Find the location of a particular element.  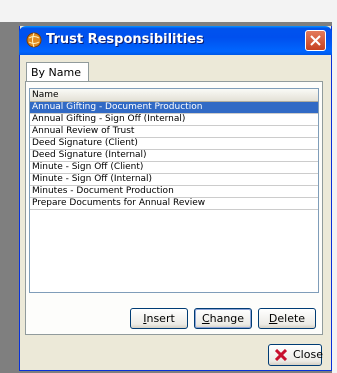

list-item: Deed Signature (Client) is located at coordinates (174, 144).